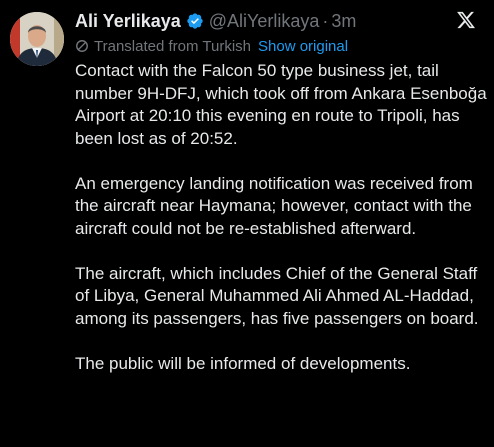 This screenshot has height=447, width=494. I want to click on avatar, so click(37, 39).